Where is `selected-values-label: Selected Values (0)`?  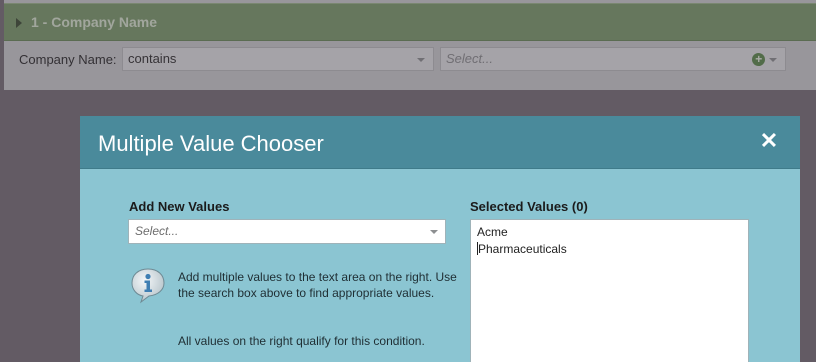
selected-values-label: Selected Values (0) is located at coordinates (529, 206).